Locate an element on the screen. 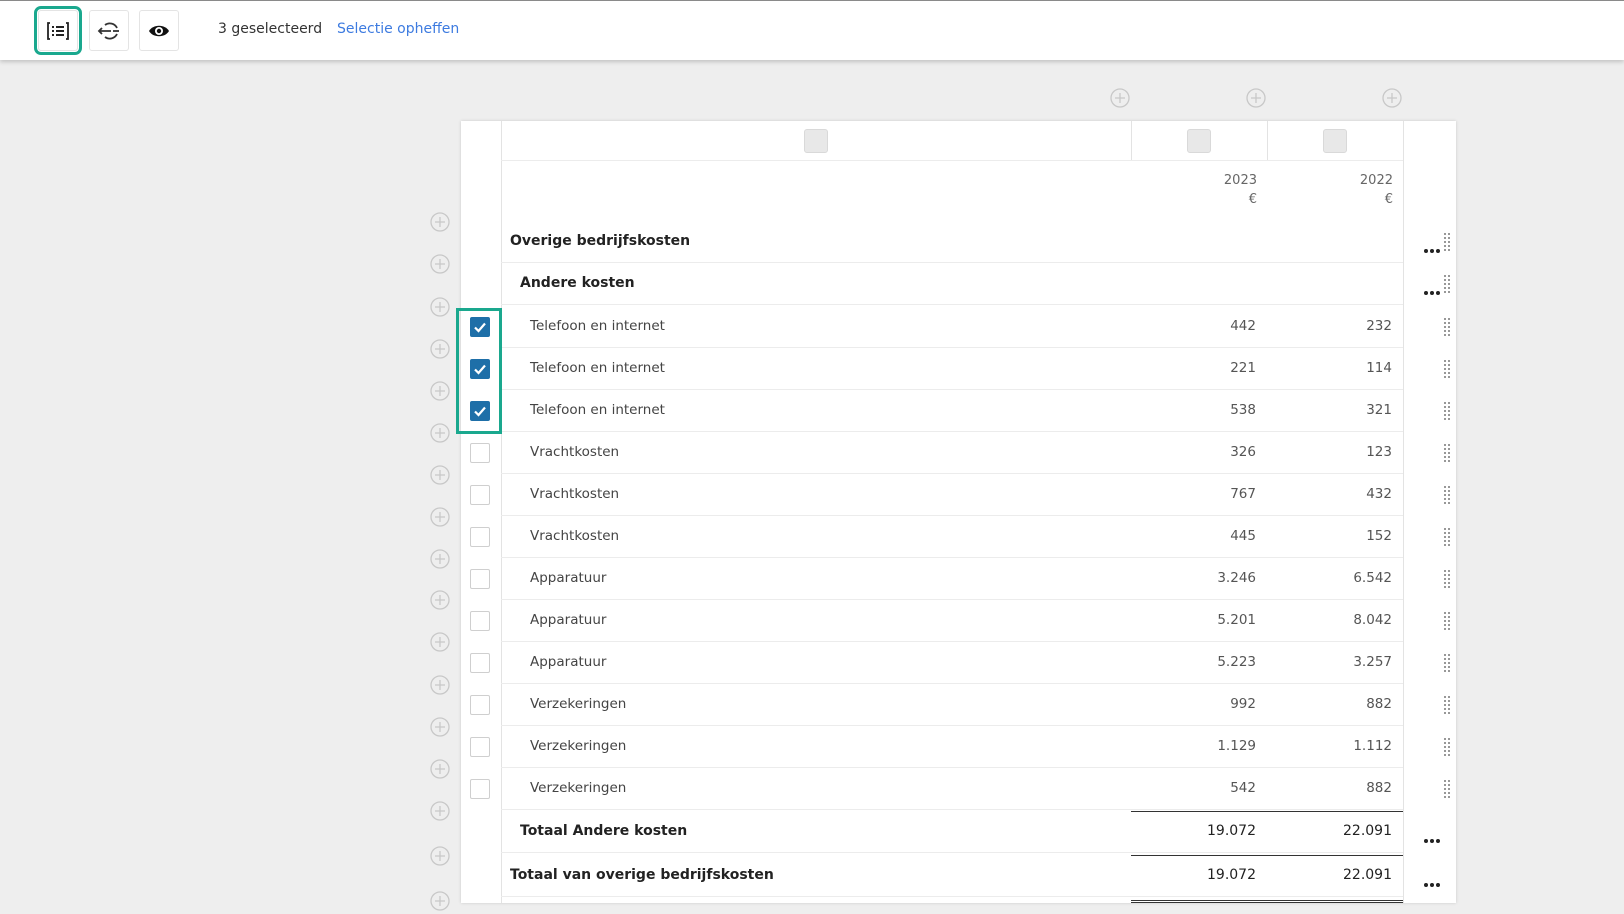  value-2022: 321 is located at coordinates (1379, 410).